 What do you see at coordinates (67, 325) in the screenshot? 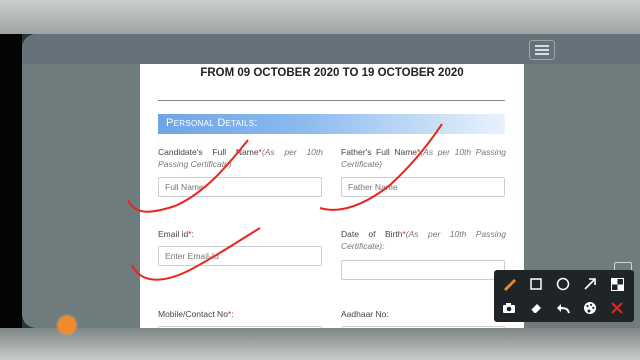
I see `floating-record-indicator` at bounding box center [67, 325].